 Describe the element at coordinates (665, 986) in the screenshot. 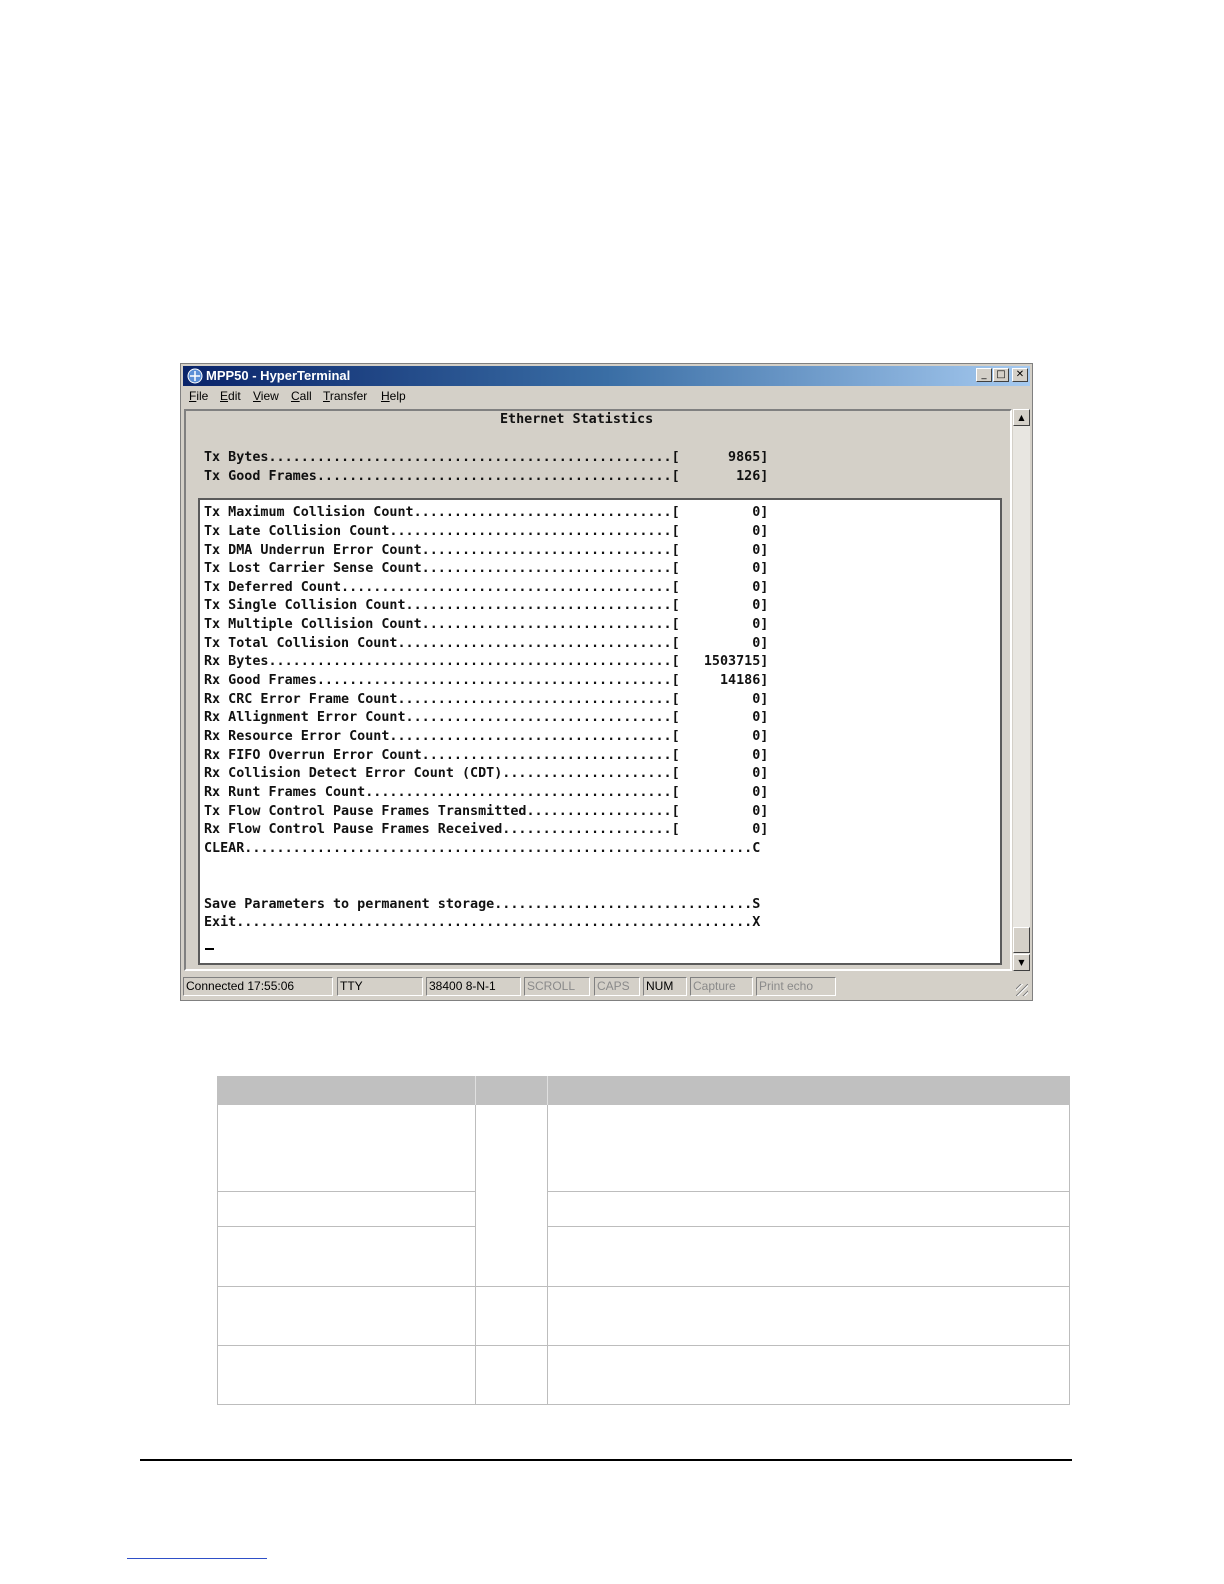

I see `status-num: NUM` at that location.